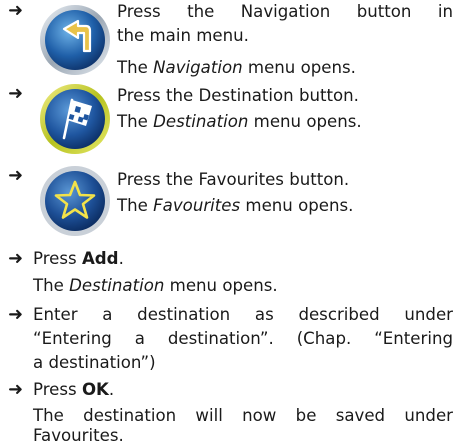 The image size is (461, 448). What do you see at coordinates (285, 11) in the screenshot?
I see `instruction-text: Press the Navigation button in` at bounding box center [285, 11].